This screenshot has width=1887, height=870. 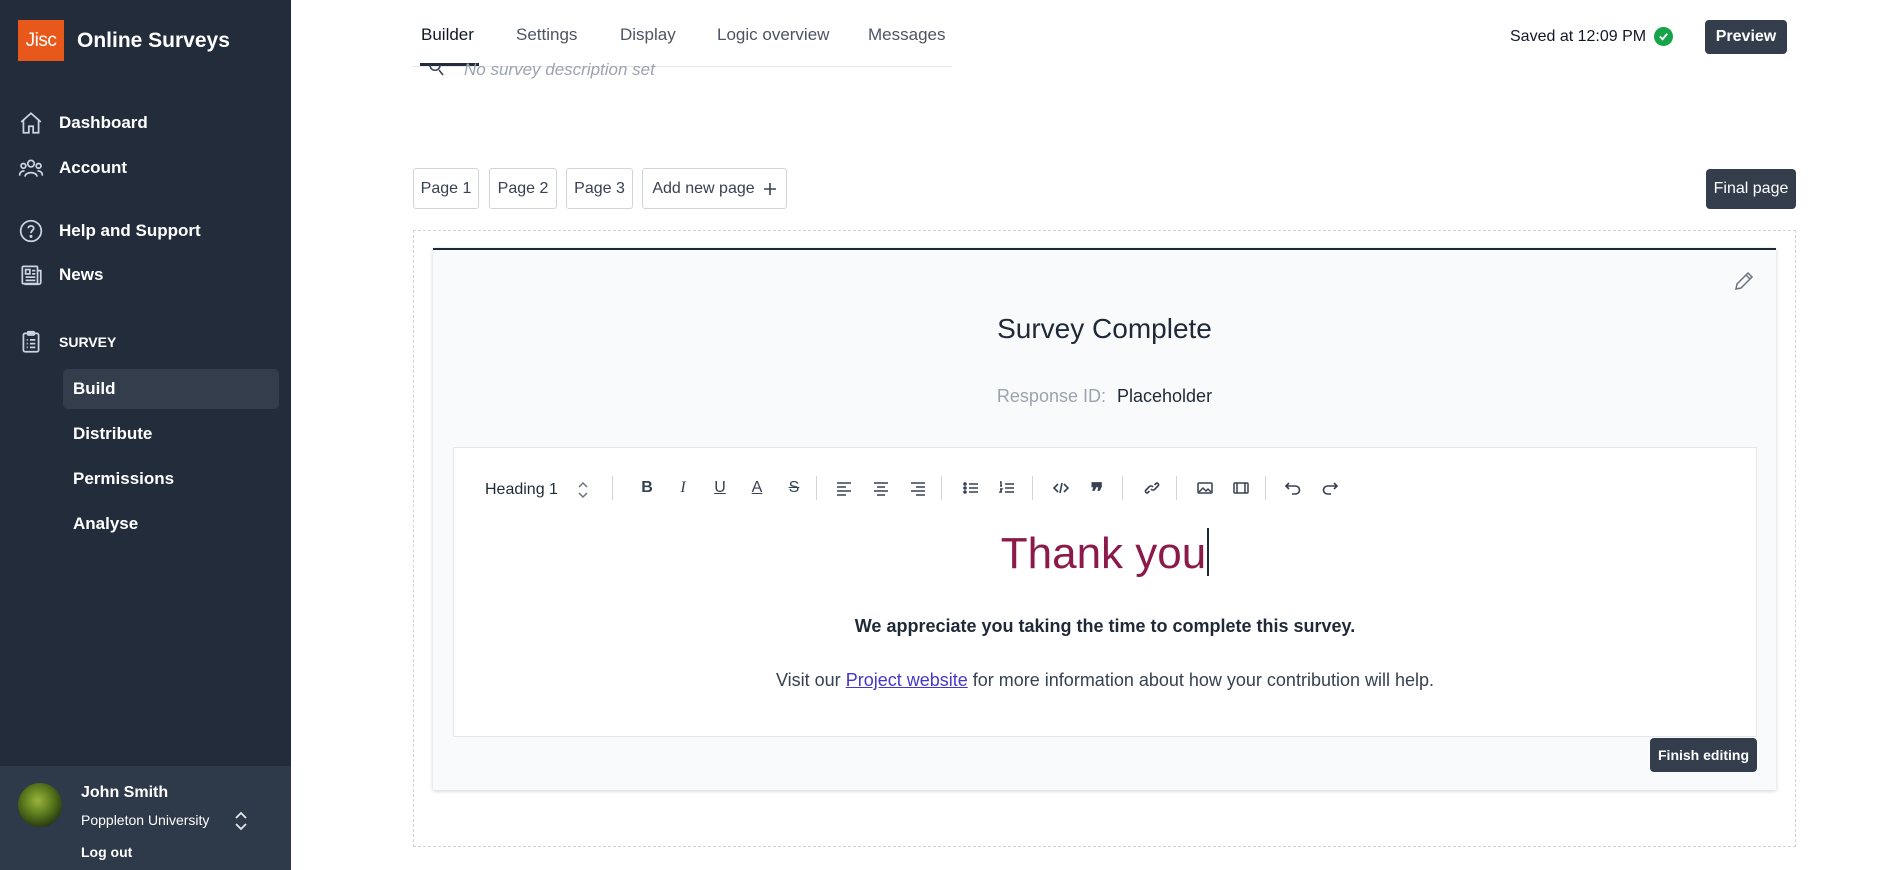 I want to click on nav-account: Account, so click(x=72, y=168).